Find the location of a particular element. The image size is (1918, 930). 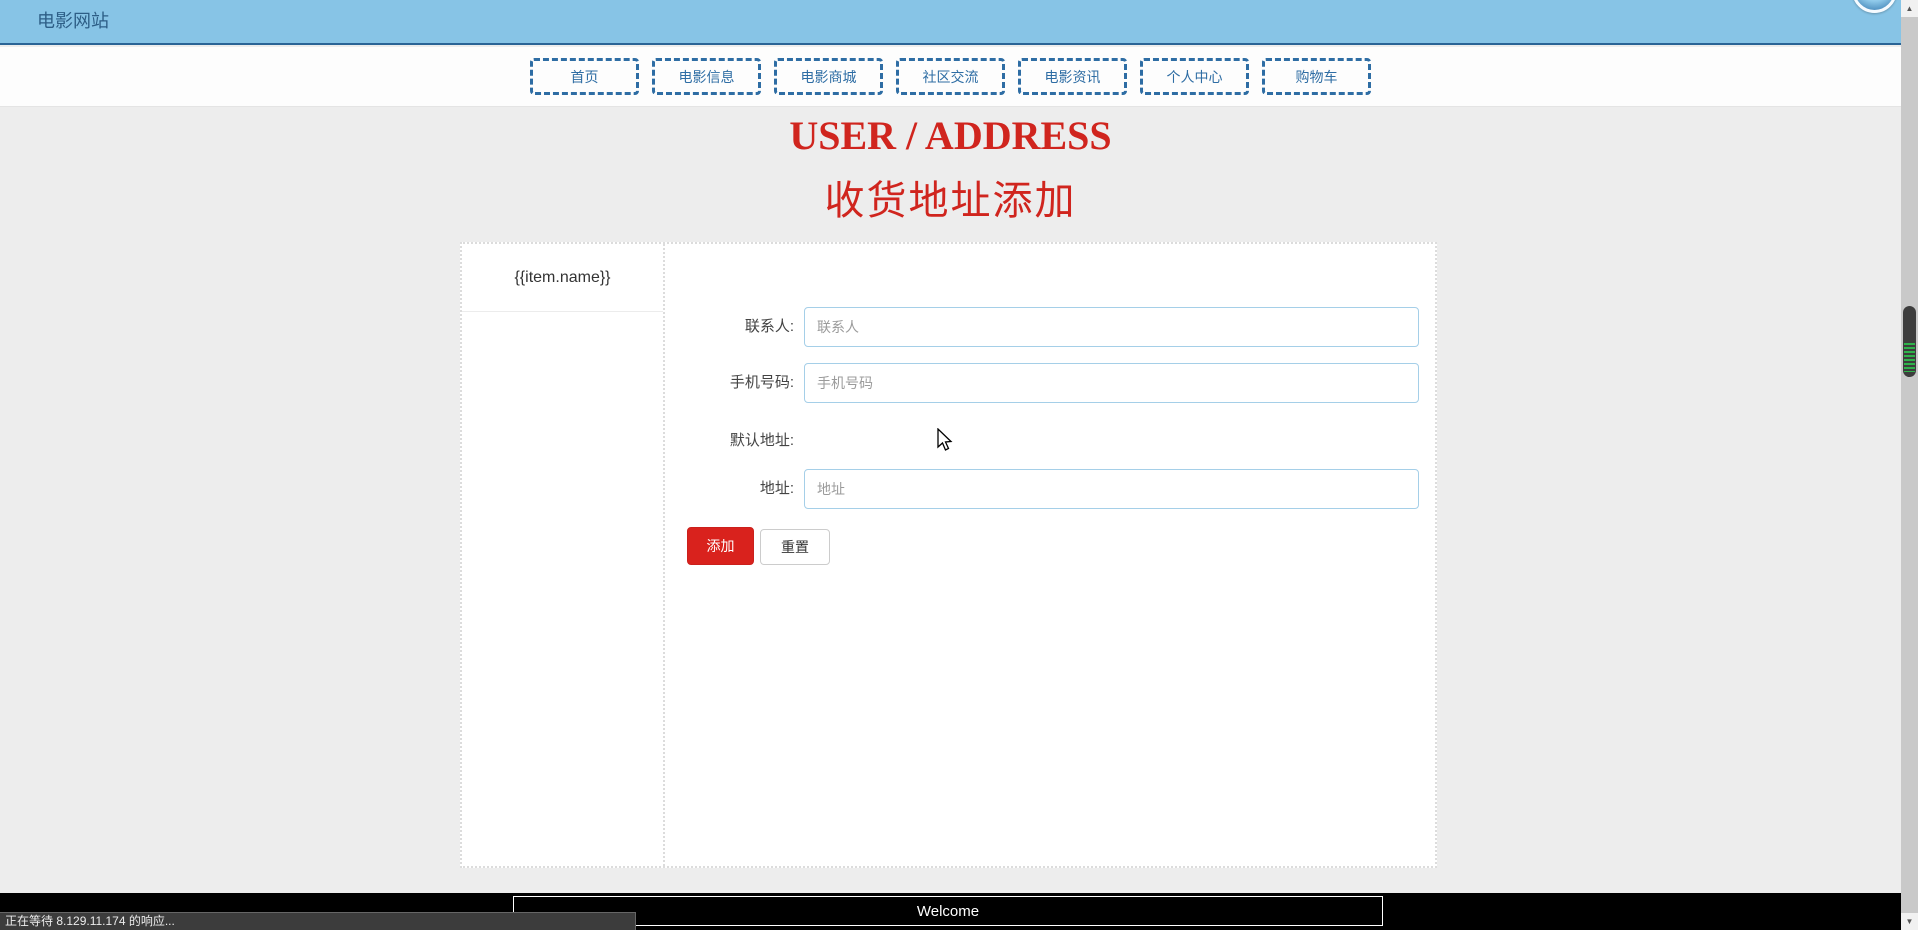

sidebar-item: {{item.name}} is located at coordinates (562, 278).